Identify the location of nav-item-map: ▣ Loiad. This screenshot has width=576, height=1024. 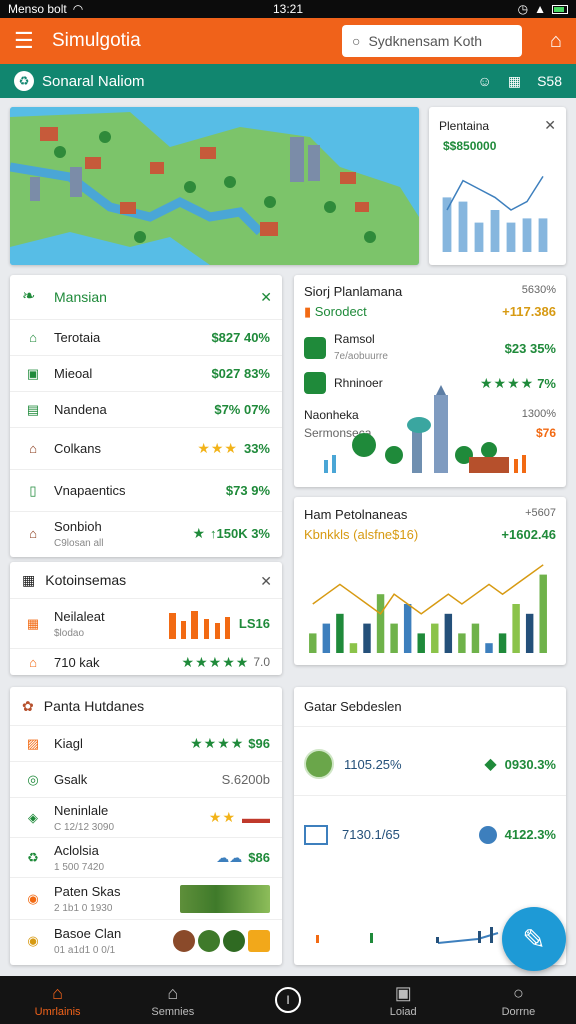
(403, 1000).